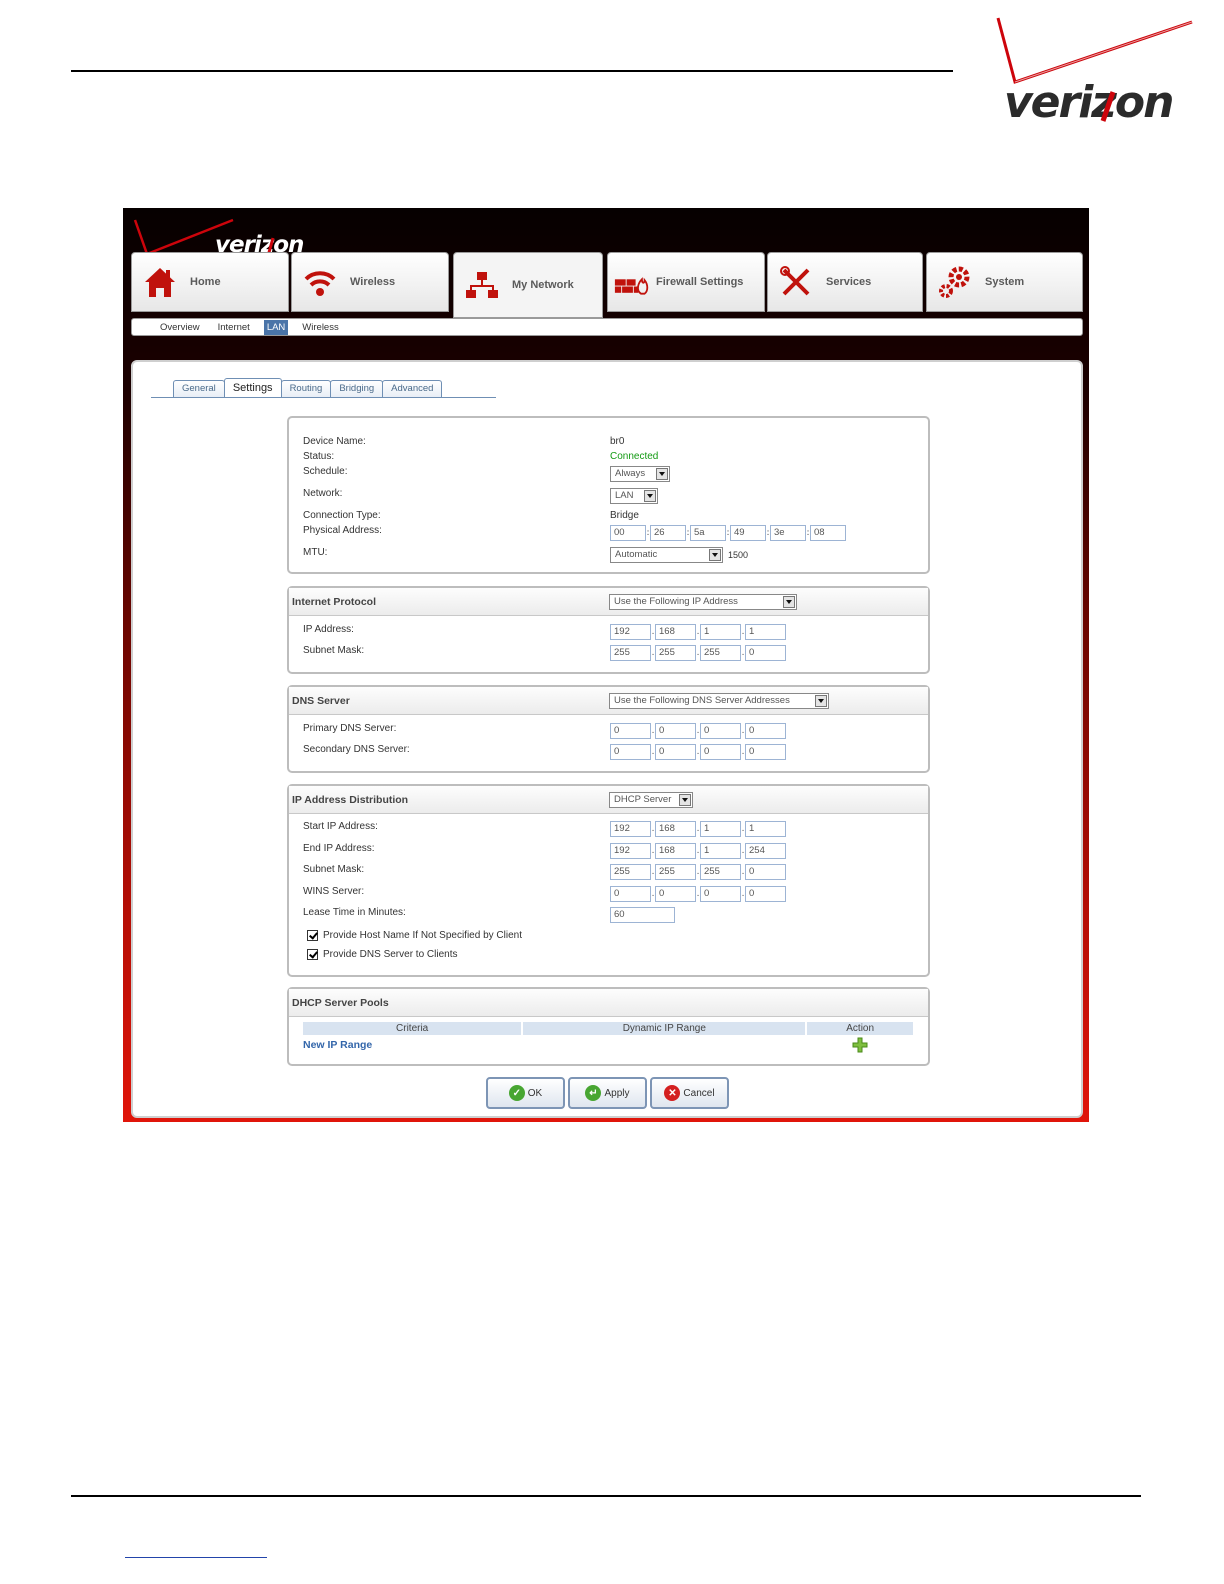 This screenshot has height=1584, width=1224. I want to click on lease-time-label: Lease Time in Minutes:, so click(354, 912).